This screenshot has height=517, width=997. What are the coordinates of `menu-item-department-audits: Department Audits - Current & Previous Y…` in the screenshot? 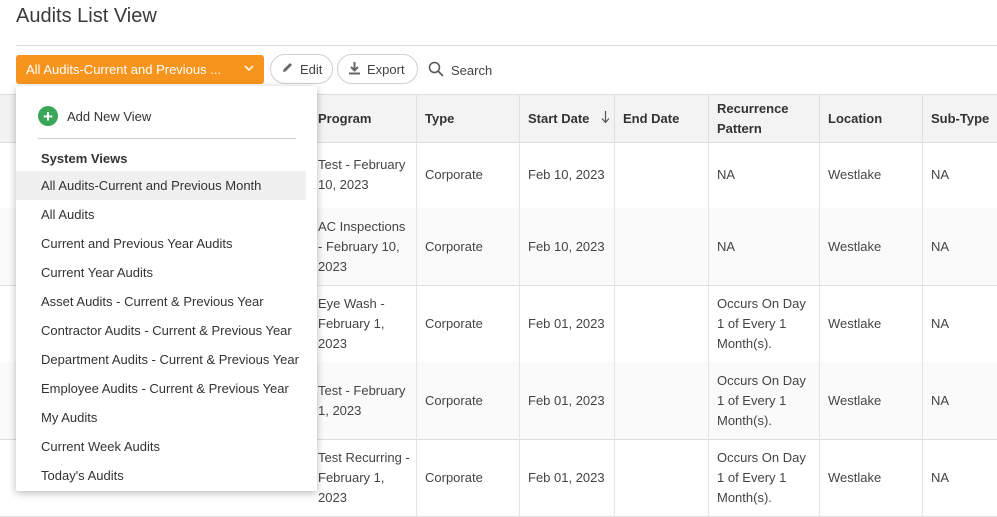 It's located at (161, 359).